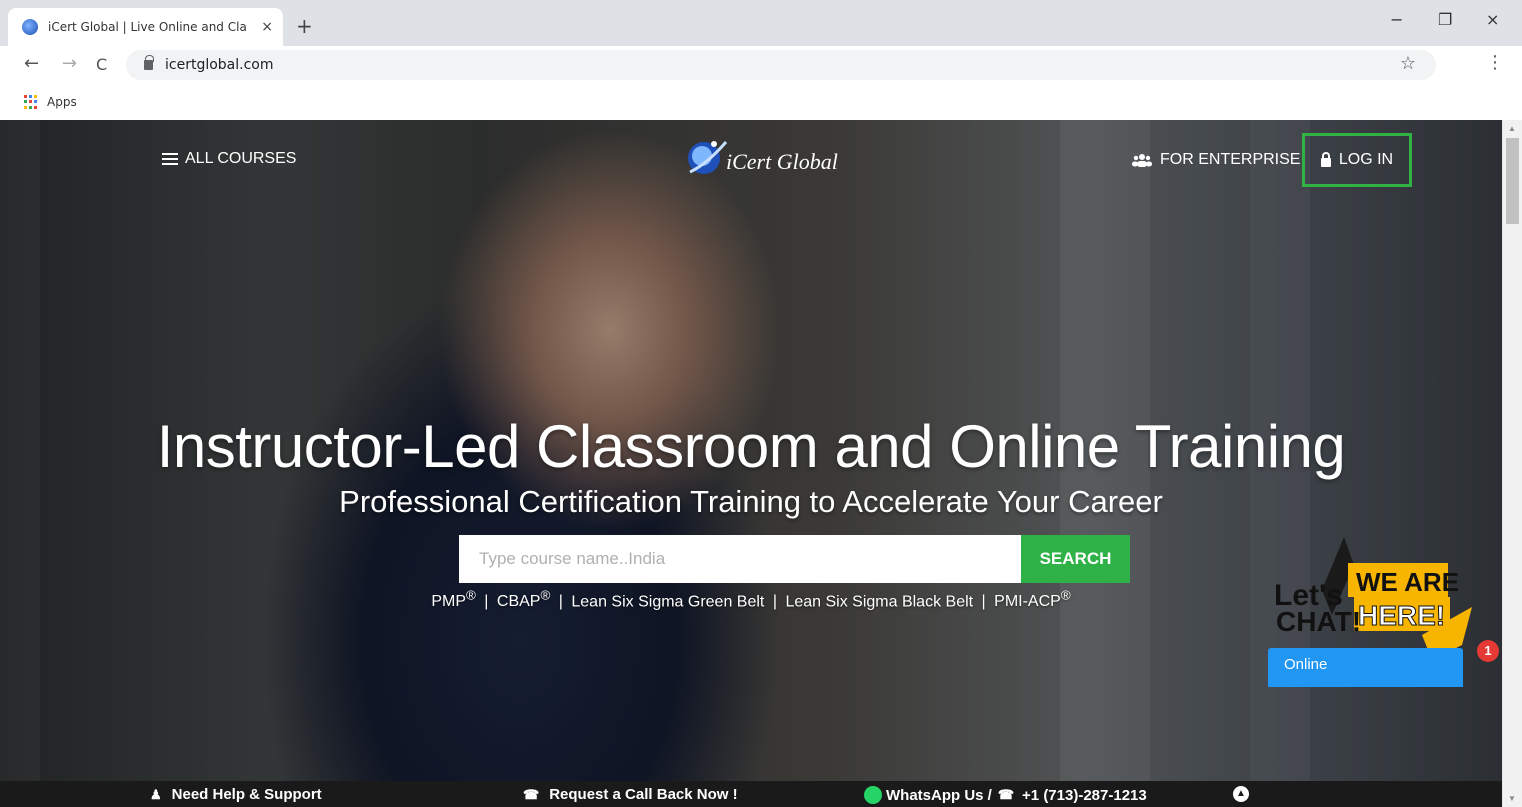 Image resolution: width=1522 pixels, height=807 pixels. Describe the element at coordinates (219, 65) in the screenshot. I see `address-url: icertglobal.com` at that location.